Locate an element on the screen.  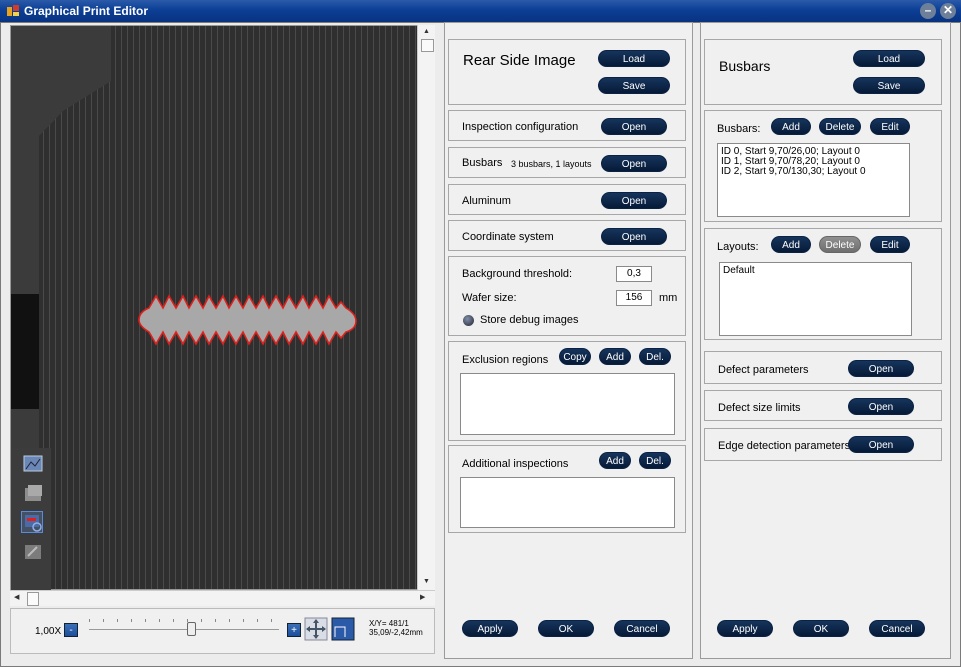
busbar-delete-button: Delete is located at coordinates (840, 126).